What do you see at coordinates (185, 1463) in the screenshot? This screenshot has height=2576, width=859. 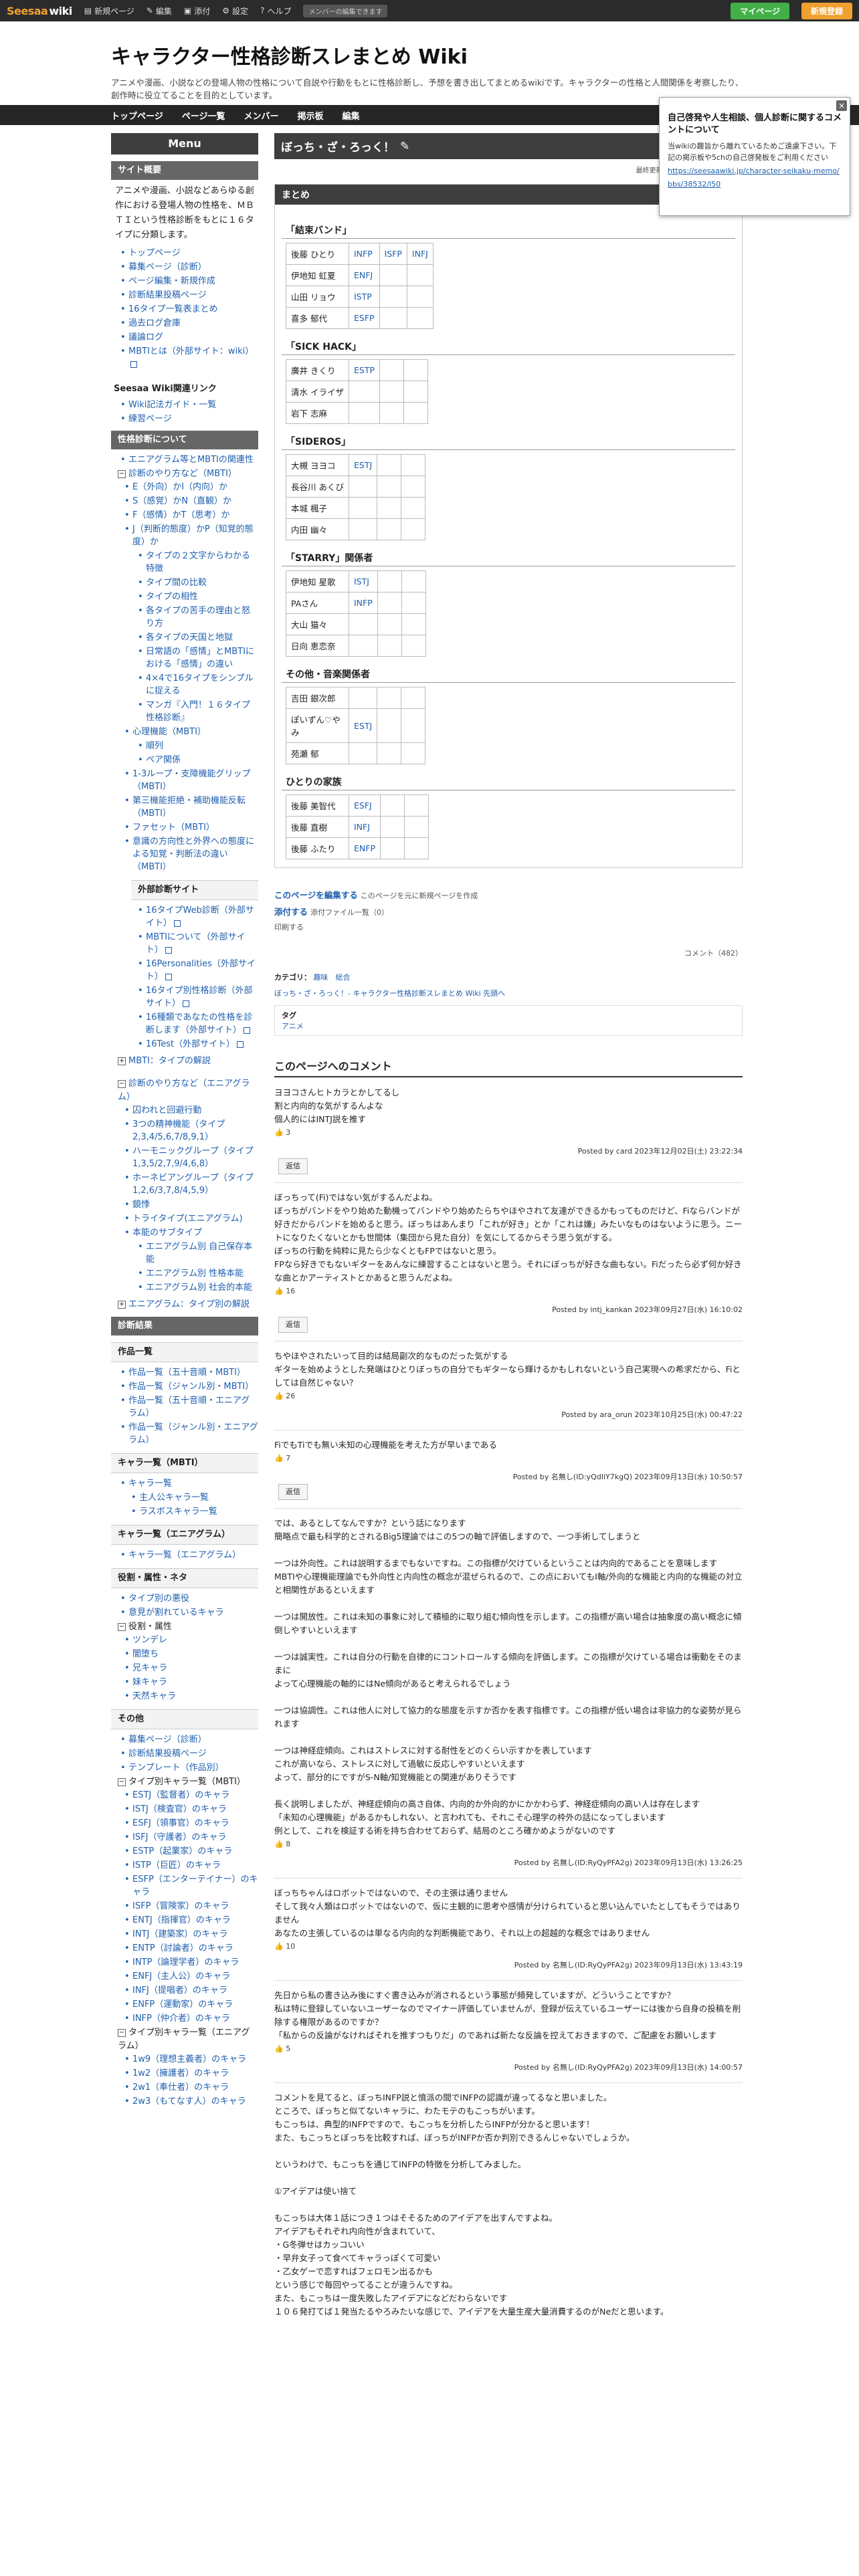 I see `chars-header: キャラ一覧（MBTI）` at bounding box center [185, 1463].